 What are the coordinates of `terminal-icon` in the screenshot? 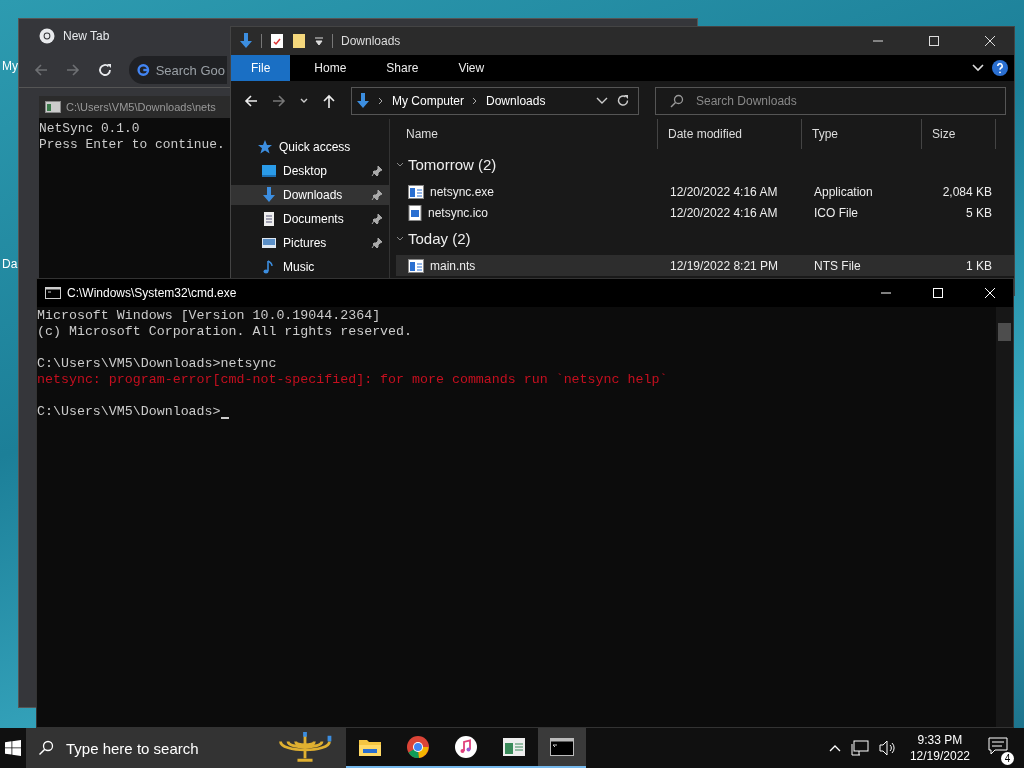 It's located at (562, 747).